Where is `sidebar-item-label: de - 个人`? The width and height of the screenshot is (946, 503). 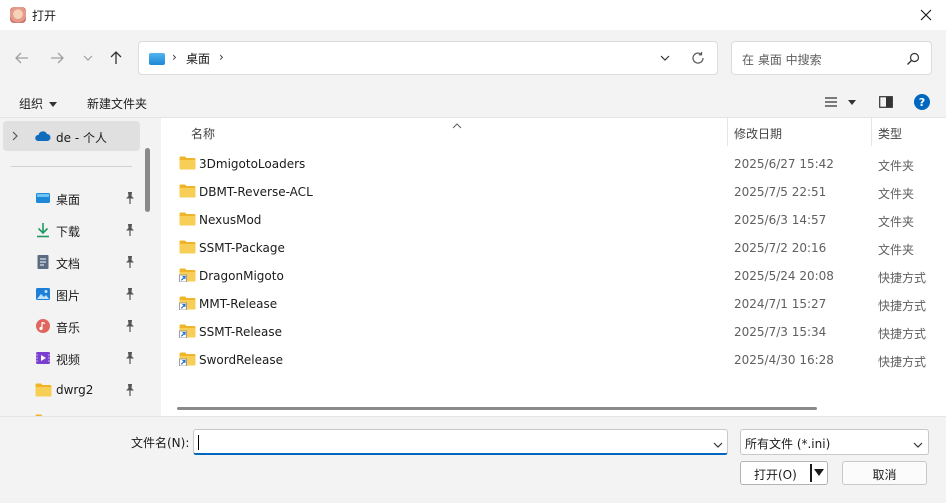
sidebar-item-label: de - 个人 is located at coordinates (81, 138).